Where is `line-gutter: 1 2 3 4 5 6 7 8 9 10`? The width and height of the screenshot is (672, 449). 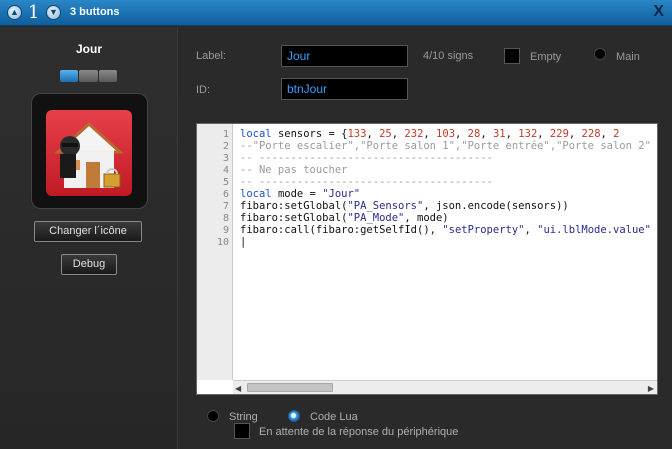 line-gutter: 1 2 3 4 5 6 7 8 9 10 is located at coordinates (215, 252).